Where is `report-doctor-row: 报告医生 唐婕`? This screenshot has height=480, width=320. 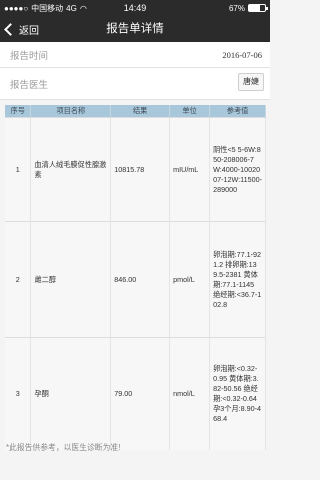
report-doctor-row: 报告医生 唐婕 is located at coordinates (135, 84).